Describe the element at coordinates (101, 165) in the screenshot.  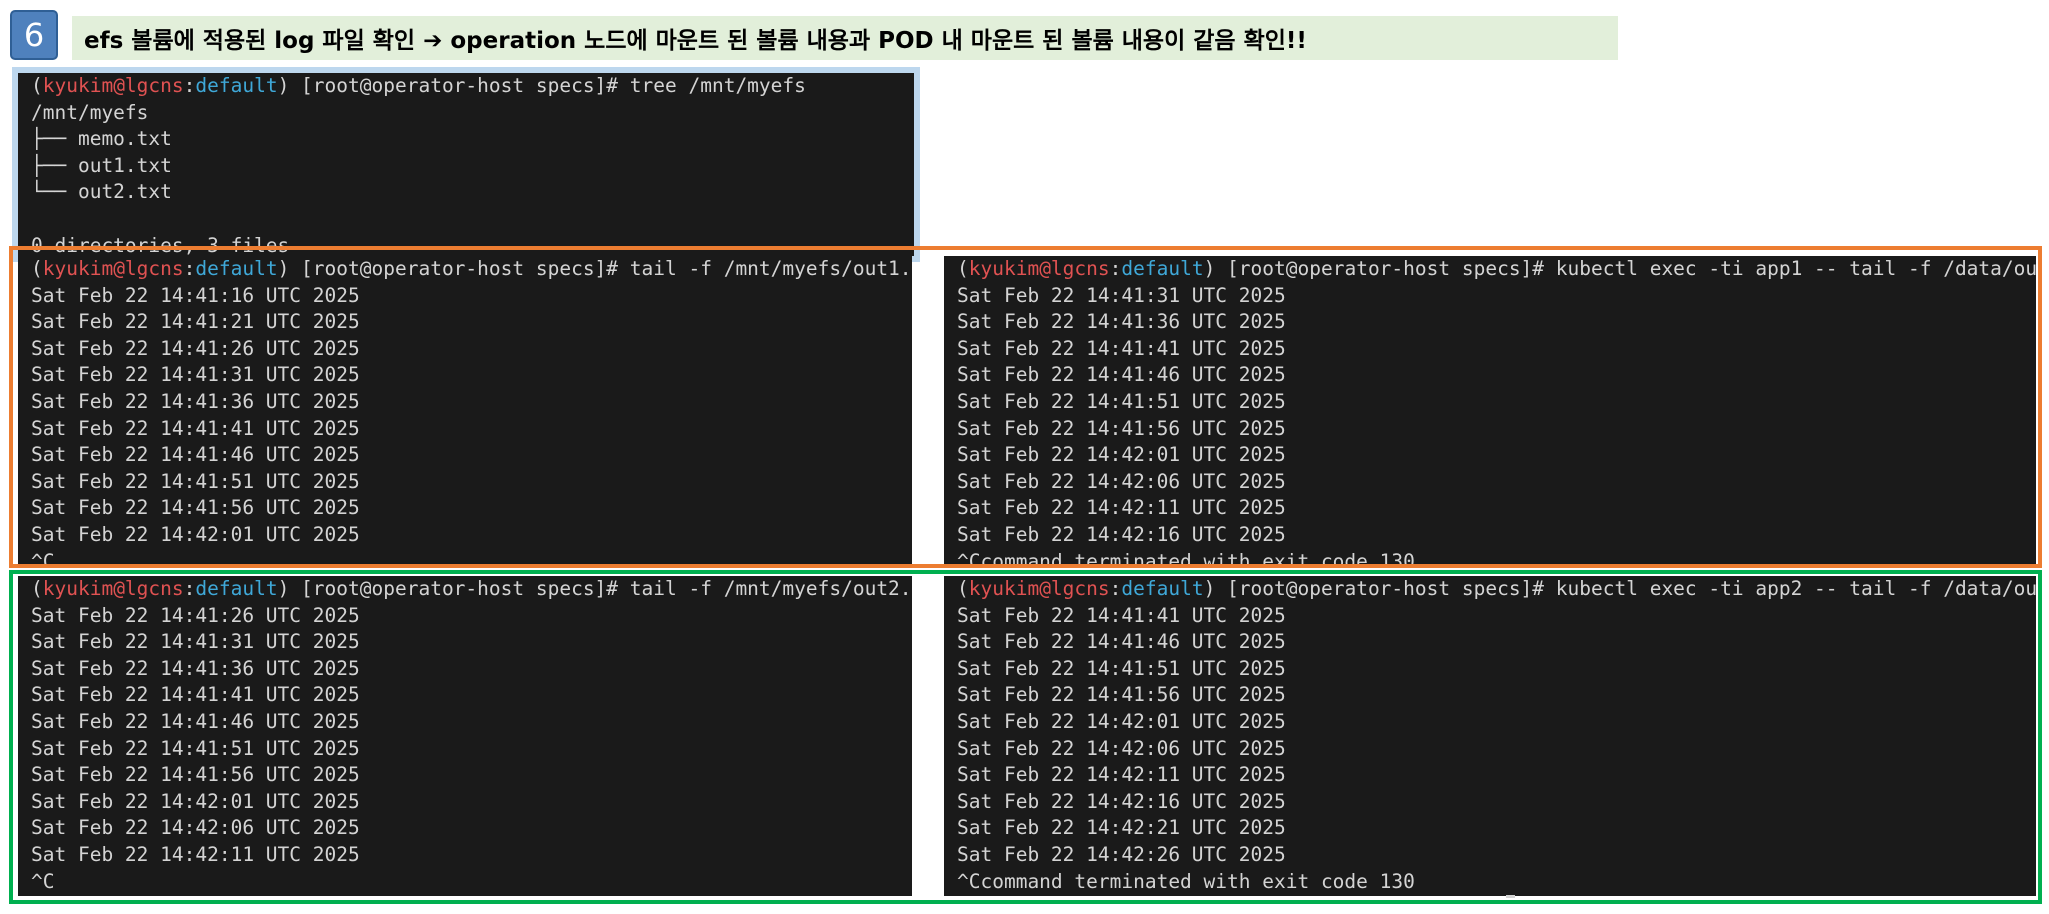
I see `output-line: ├── out1.txt` at that location.